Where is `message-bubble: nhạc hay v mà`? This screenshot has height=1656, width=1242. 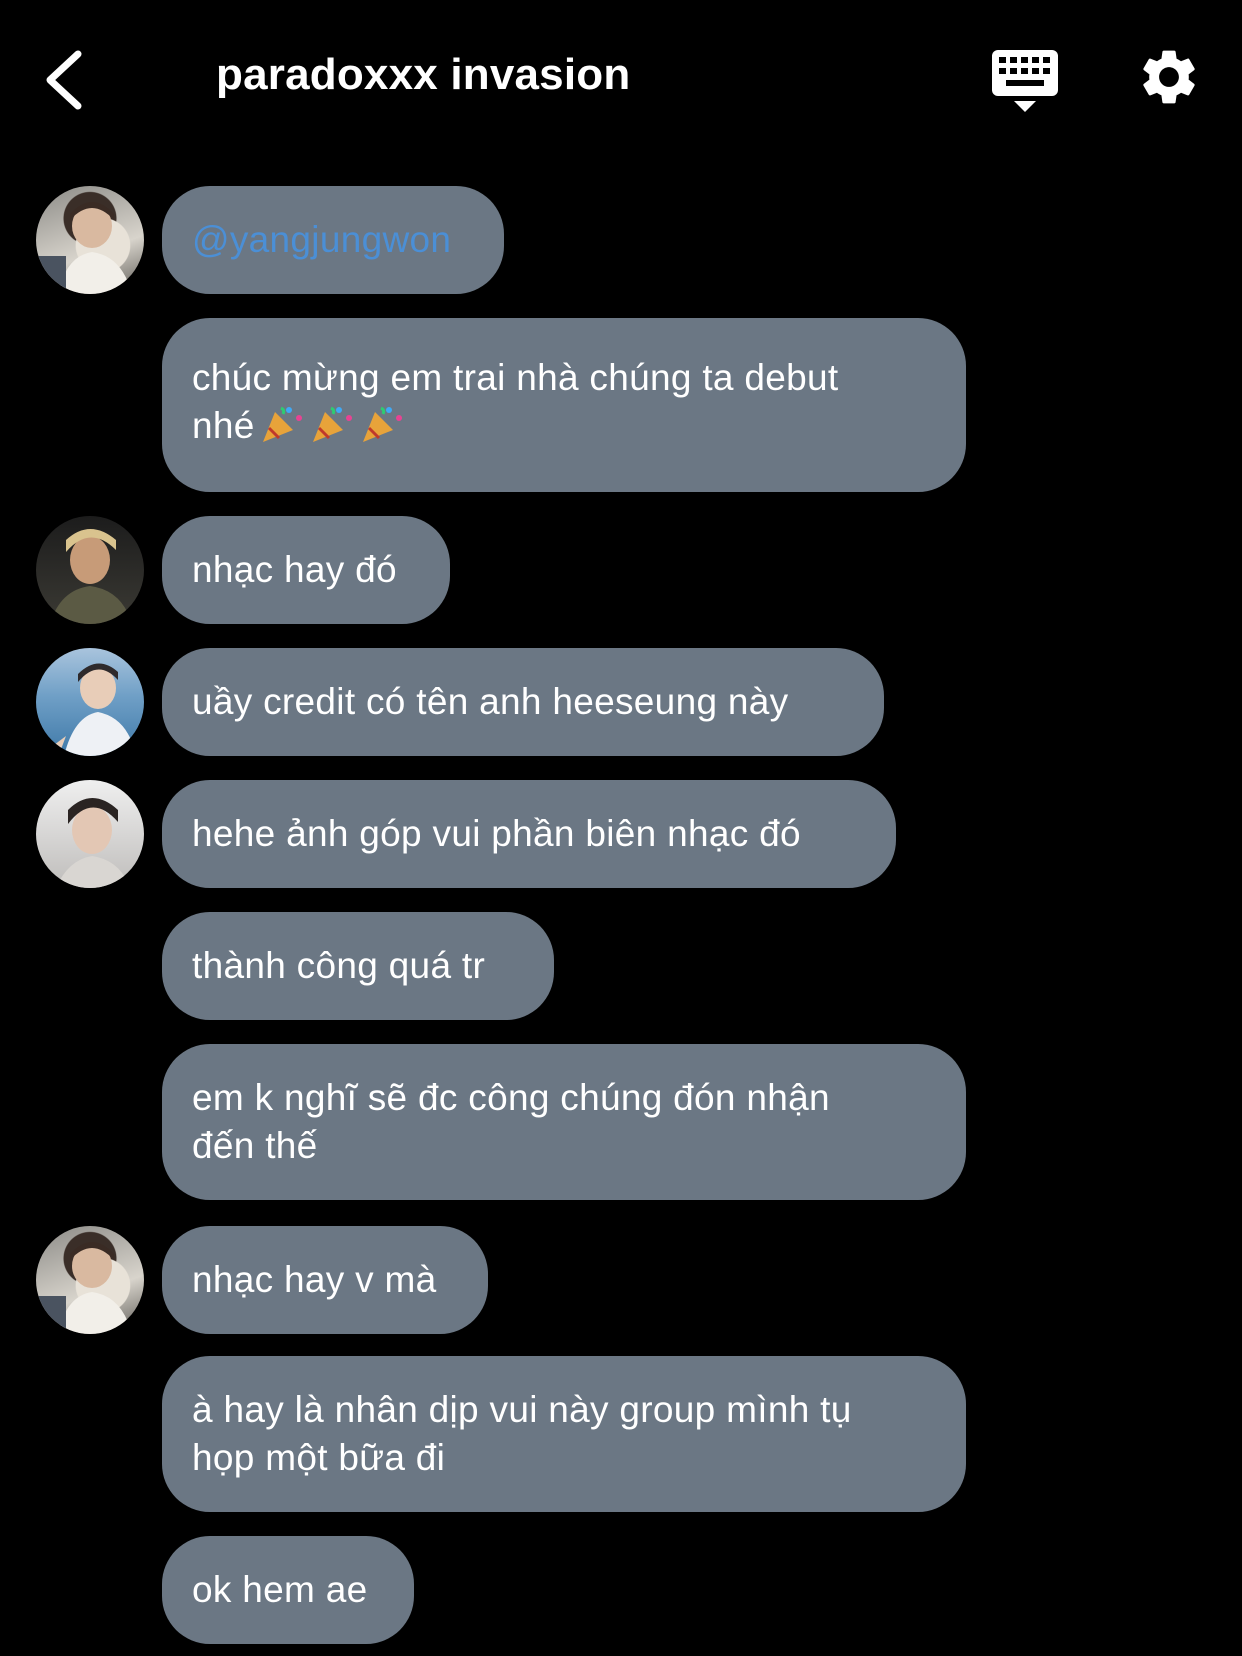
message-bubble: nhạc hay v mà is located at coordinates (325, 1280).